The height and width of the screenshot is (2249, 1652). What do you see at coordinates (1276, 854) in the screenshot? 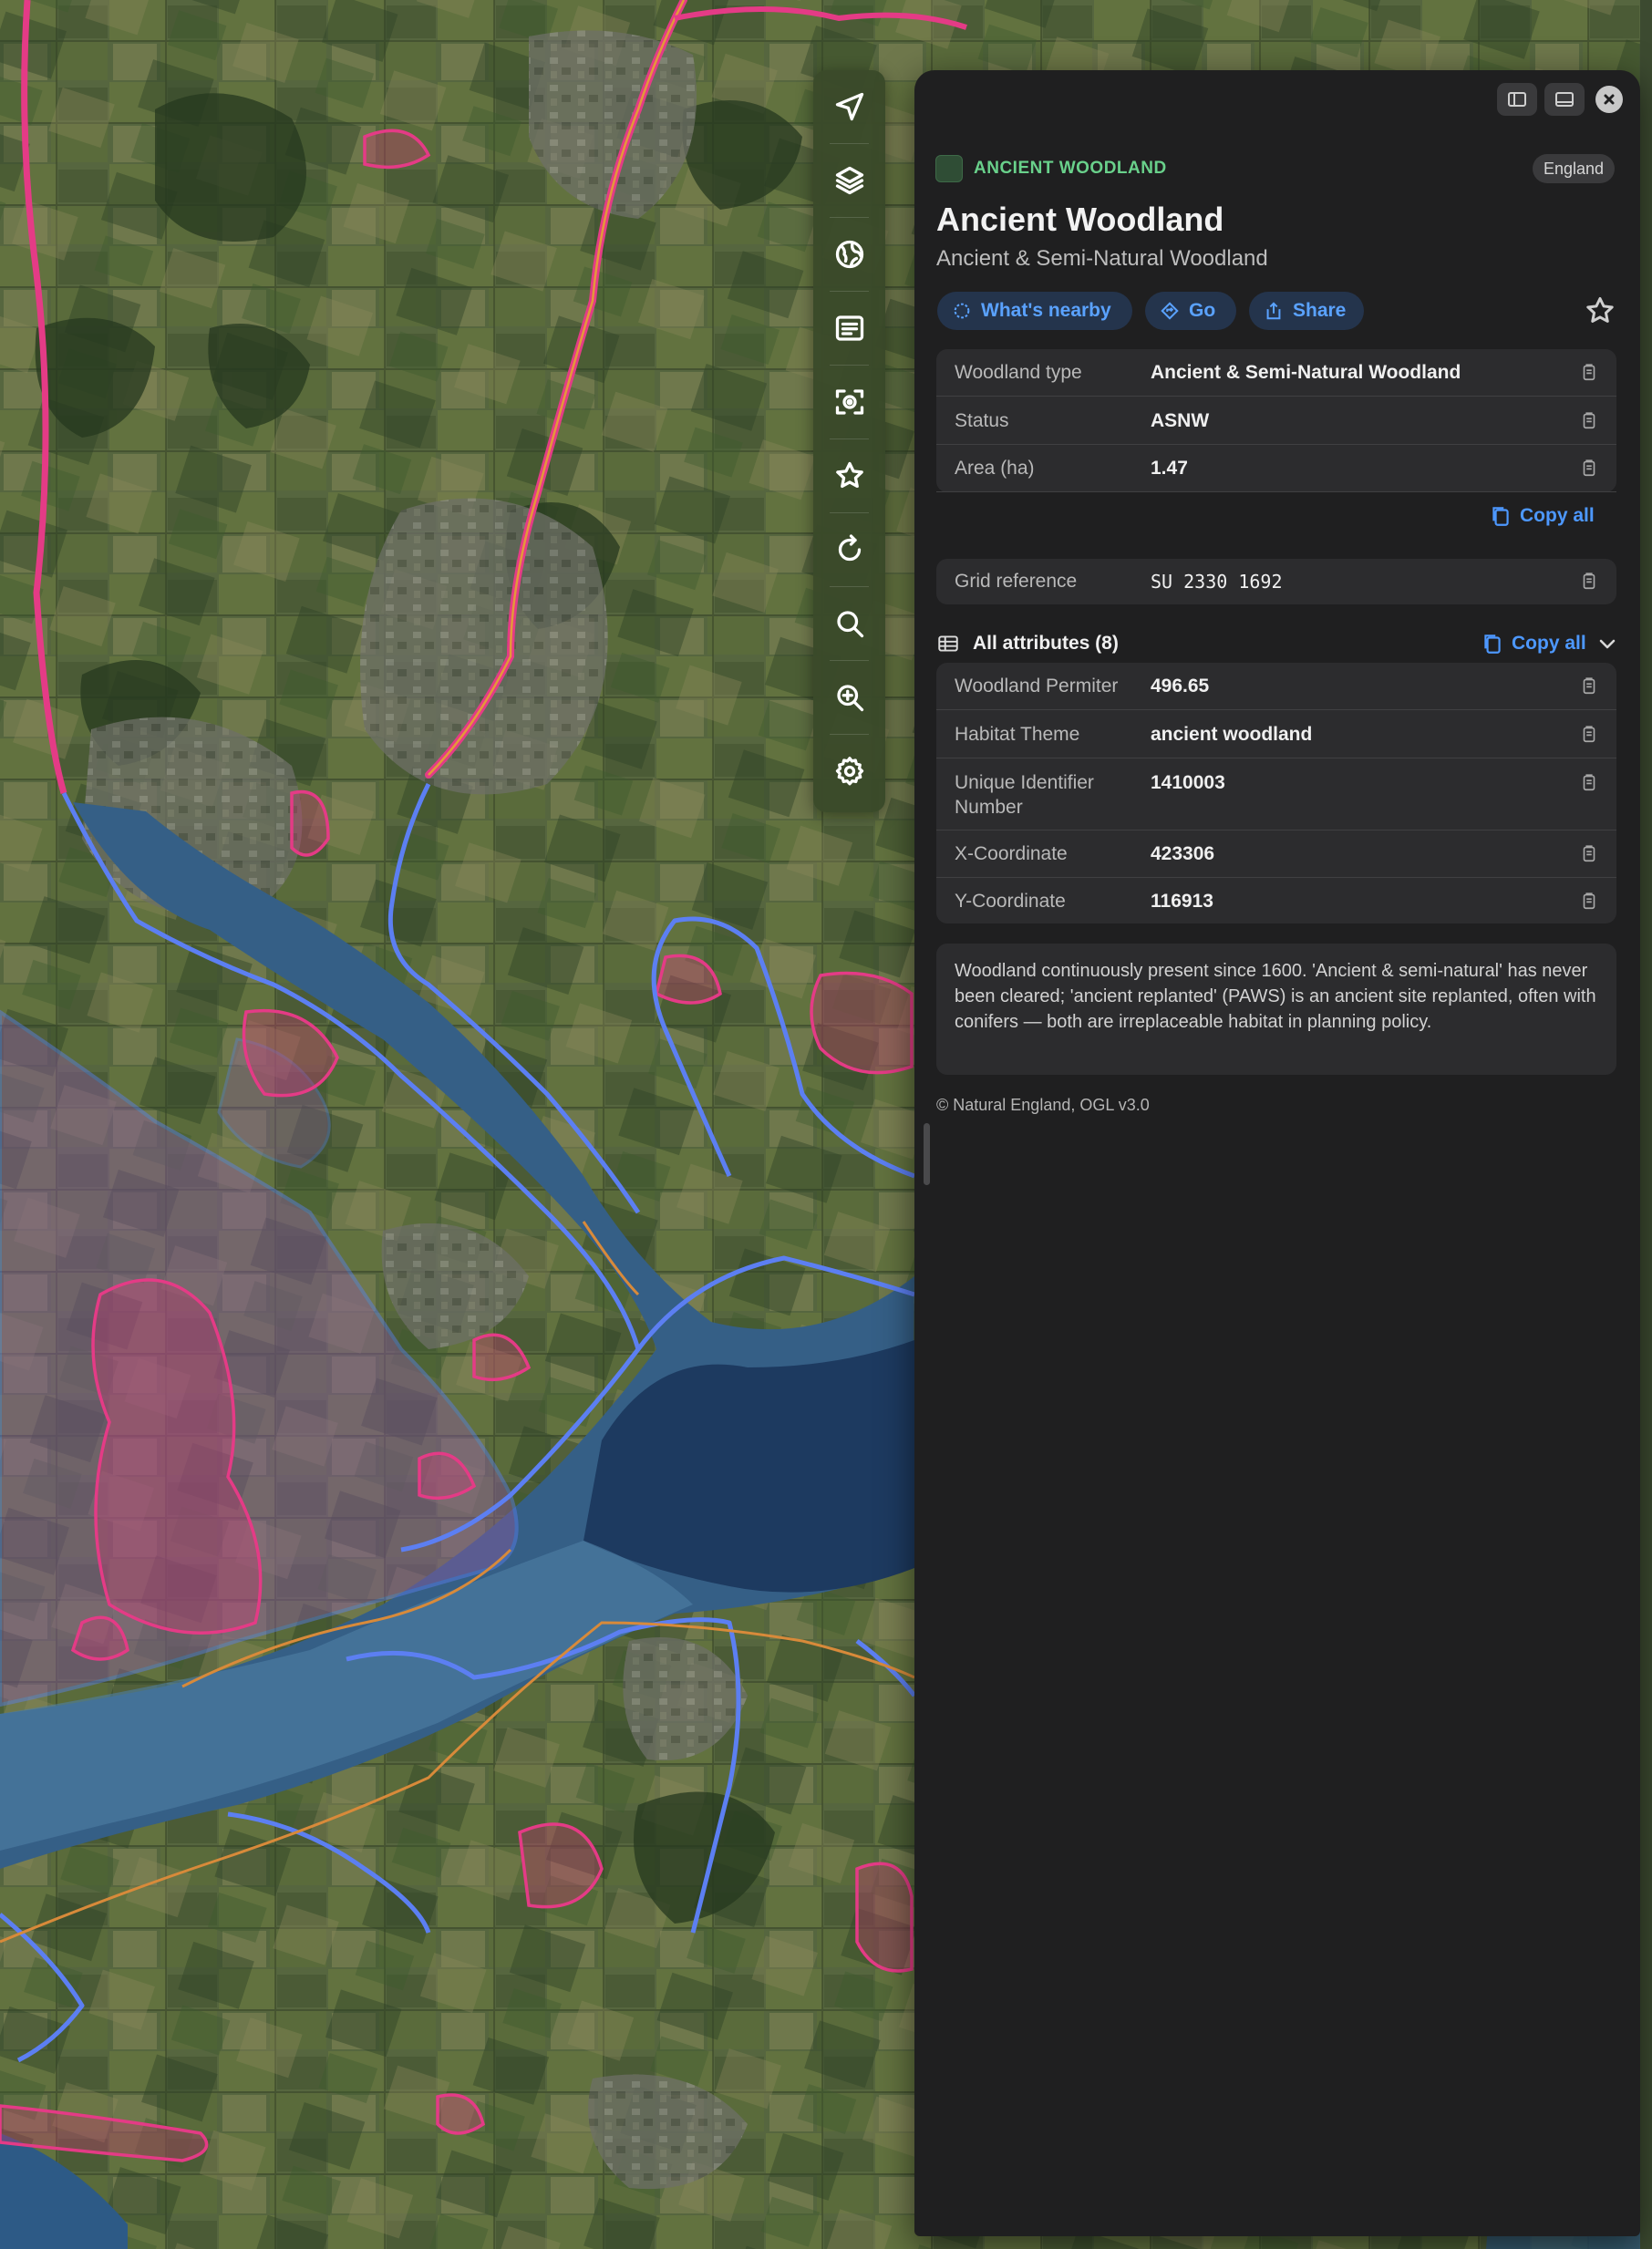
I see `table-row: X-Coordinate 423306` at bounding box center [1276, 854].